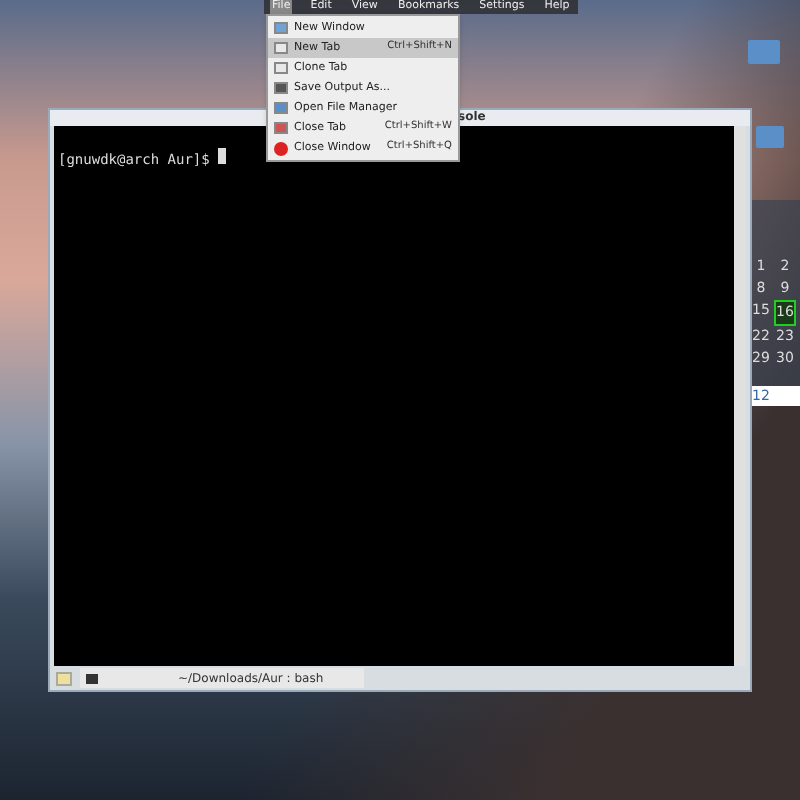 Image resolution: width=800 pixels, height=800 pixels. Describe the element at coordinates (281, 148) in the screenshot. I see `close-icon` at that location.